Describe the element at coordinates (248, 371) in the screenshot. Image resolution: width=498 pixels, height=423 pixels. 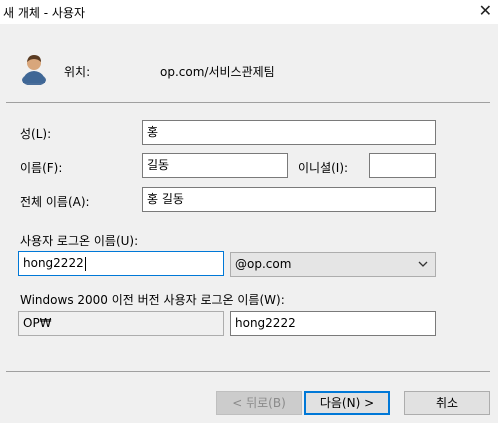
I see `bottom-separator` at that location.